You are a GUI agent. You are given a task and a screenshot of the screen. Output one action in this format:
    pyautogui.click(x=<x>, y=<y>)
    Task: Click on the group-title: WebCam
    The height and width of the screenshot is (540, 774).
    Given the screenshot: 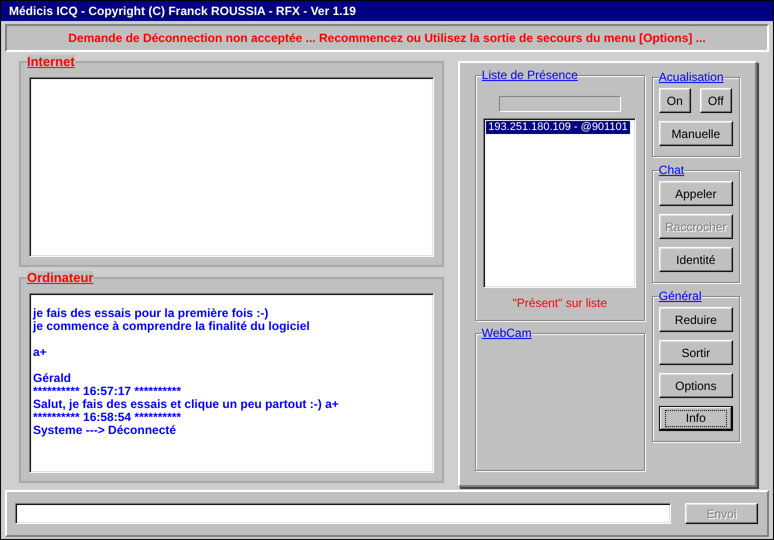 What is the action you would take?
    pyautogui.click(x=507, y=333)
    